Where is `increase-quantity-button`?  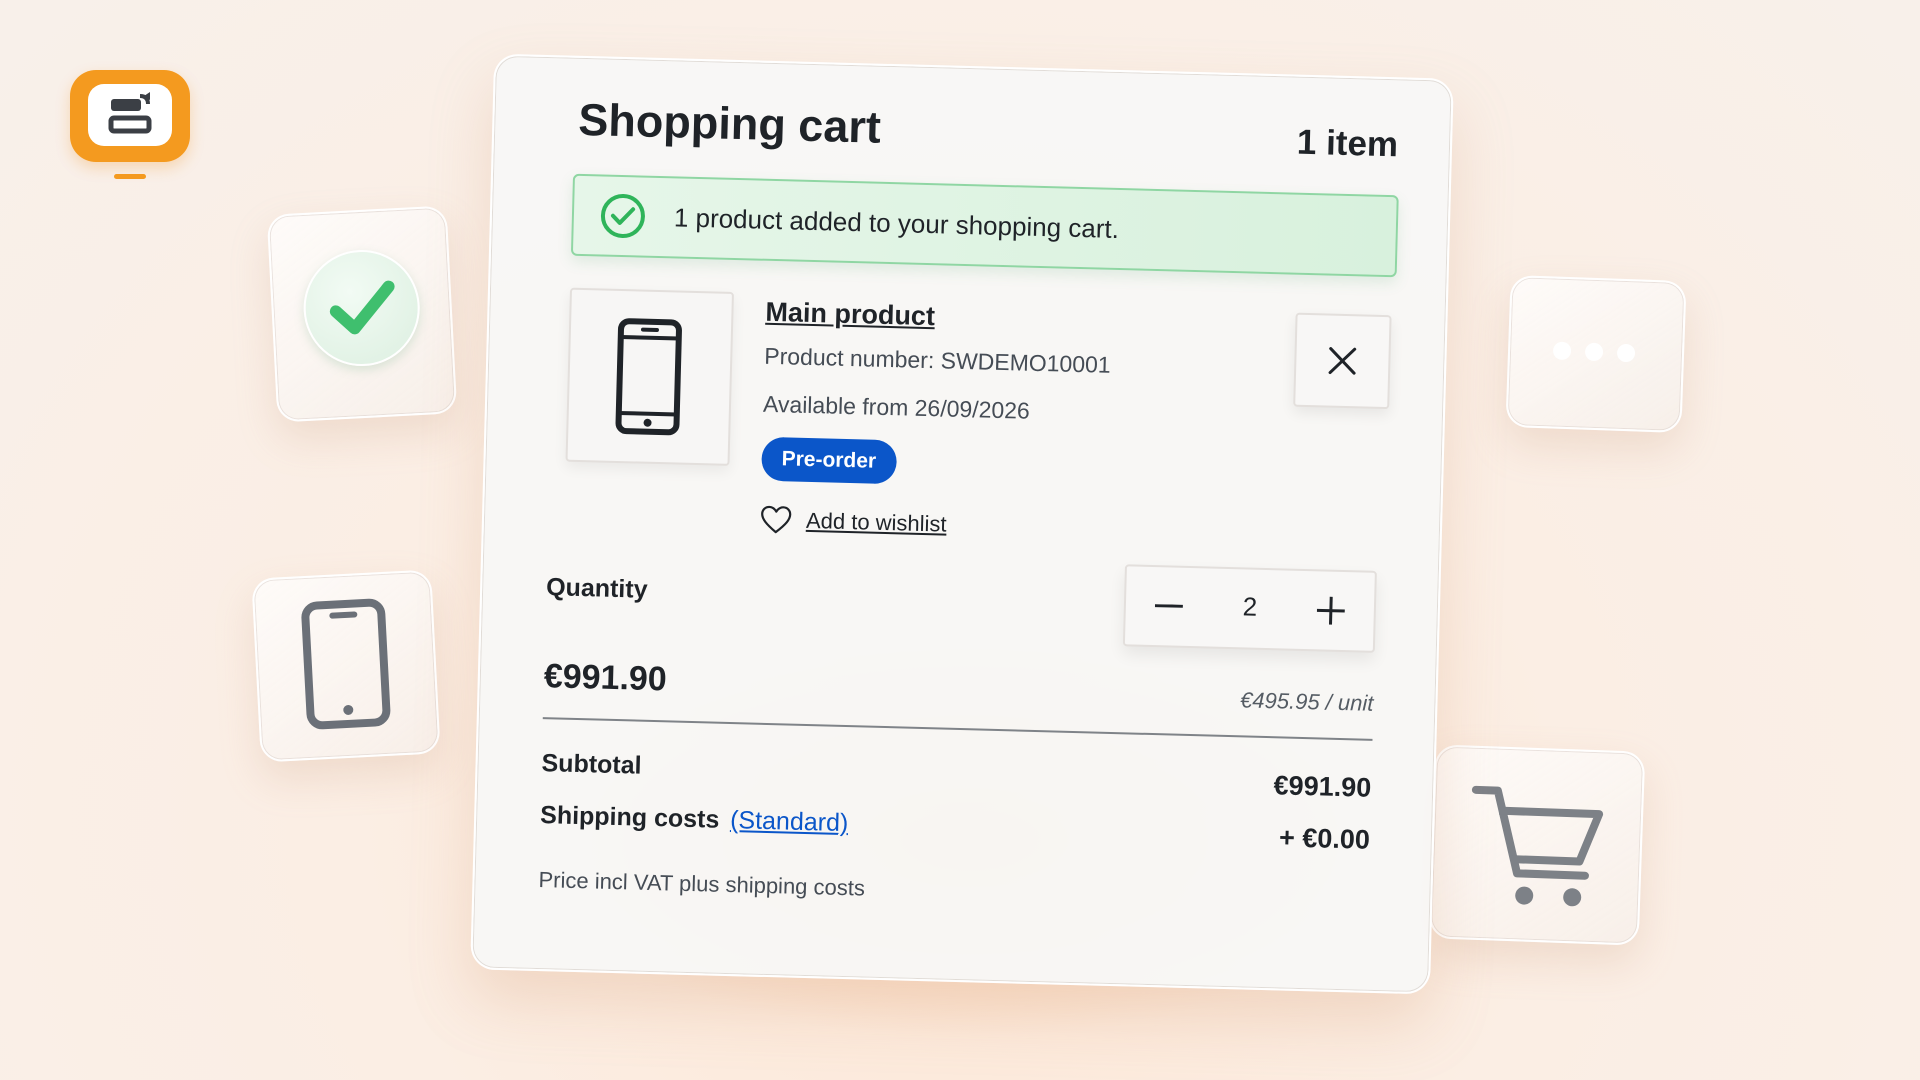
increase-quantity-button is located at coordinates (1331, 611).